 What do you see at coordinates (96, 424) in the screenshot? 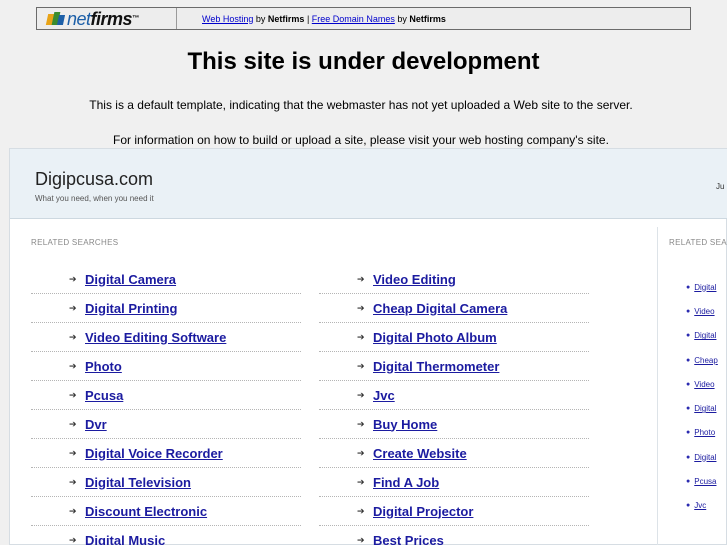
I see `related-search-link: Dvr` at bounding box center [96, 424].